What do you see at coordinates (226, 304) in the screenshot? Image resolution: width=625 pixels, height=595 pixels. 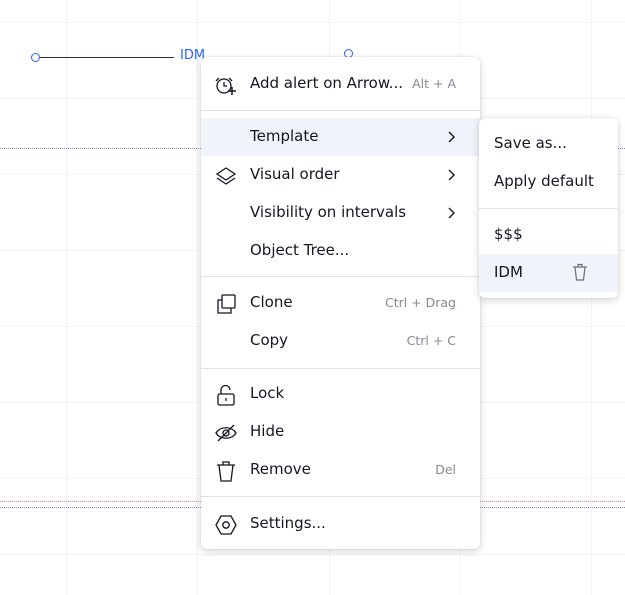 I see `clone-icon` at bounding box center [226, 304].